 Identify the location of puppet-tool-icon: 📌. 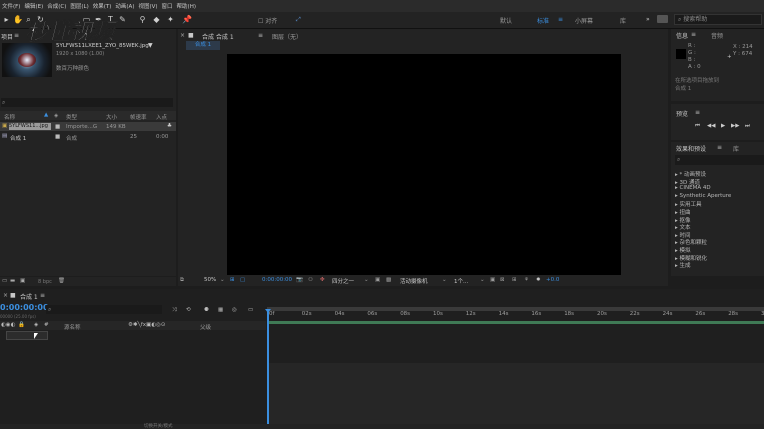
(187, 19).